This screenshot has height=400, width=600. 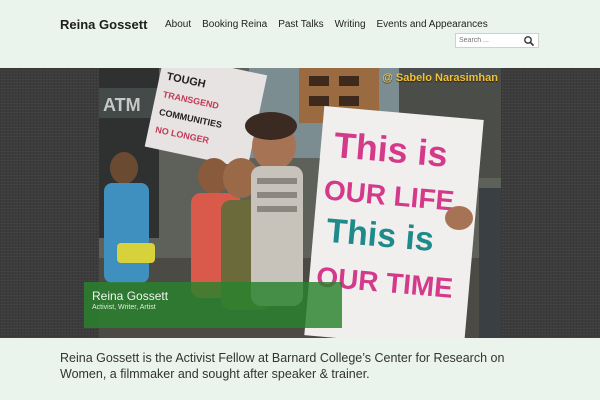 I want to click on search-box, so click(x=497, y=40).